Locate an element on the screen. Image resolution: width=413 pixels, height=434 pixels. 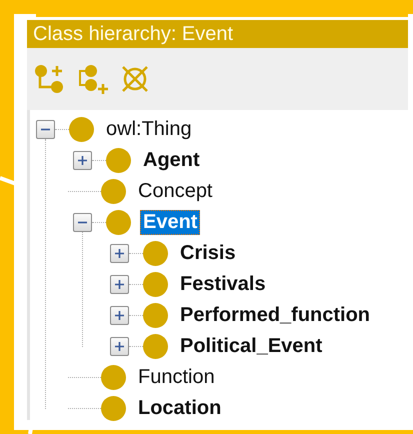
tree-item: Crisis is located at coordinates (208, 253).